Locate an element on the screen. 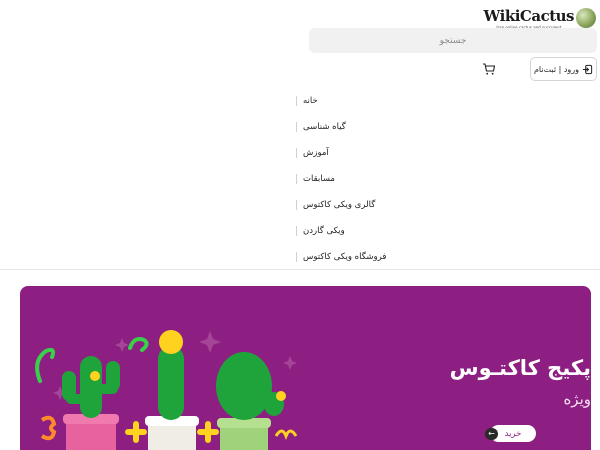  banner-title: پکیج کاکتـوس is located at coordinates (520, 368).